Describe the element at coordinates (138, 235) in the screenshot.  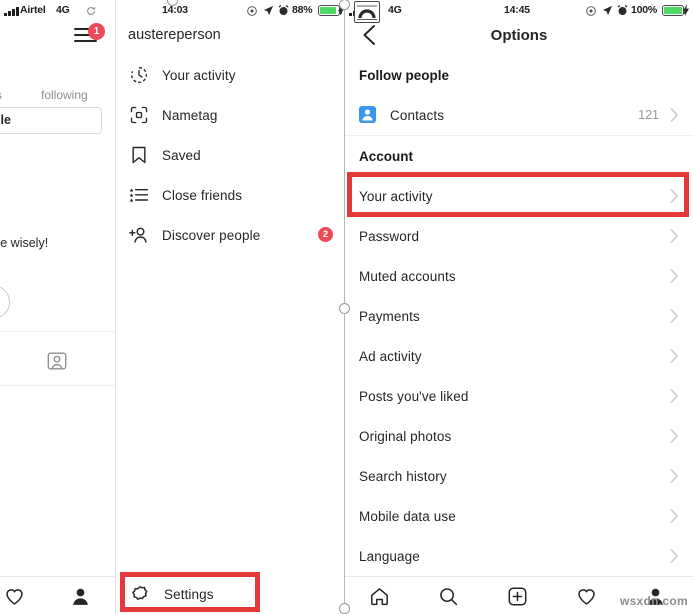
I see `discover-people-icon` at that location.